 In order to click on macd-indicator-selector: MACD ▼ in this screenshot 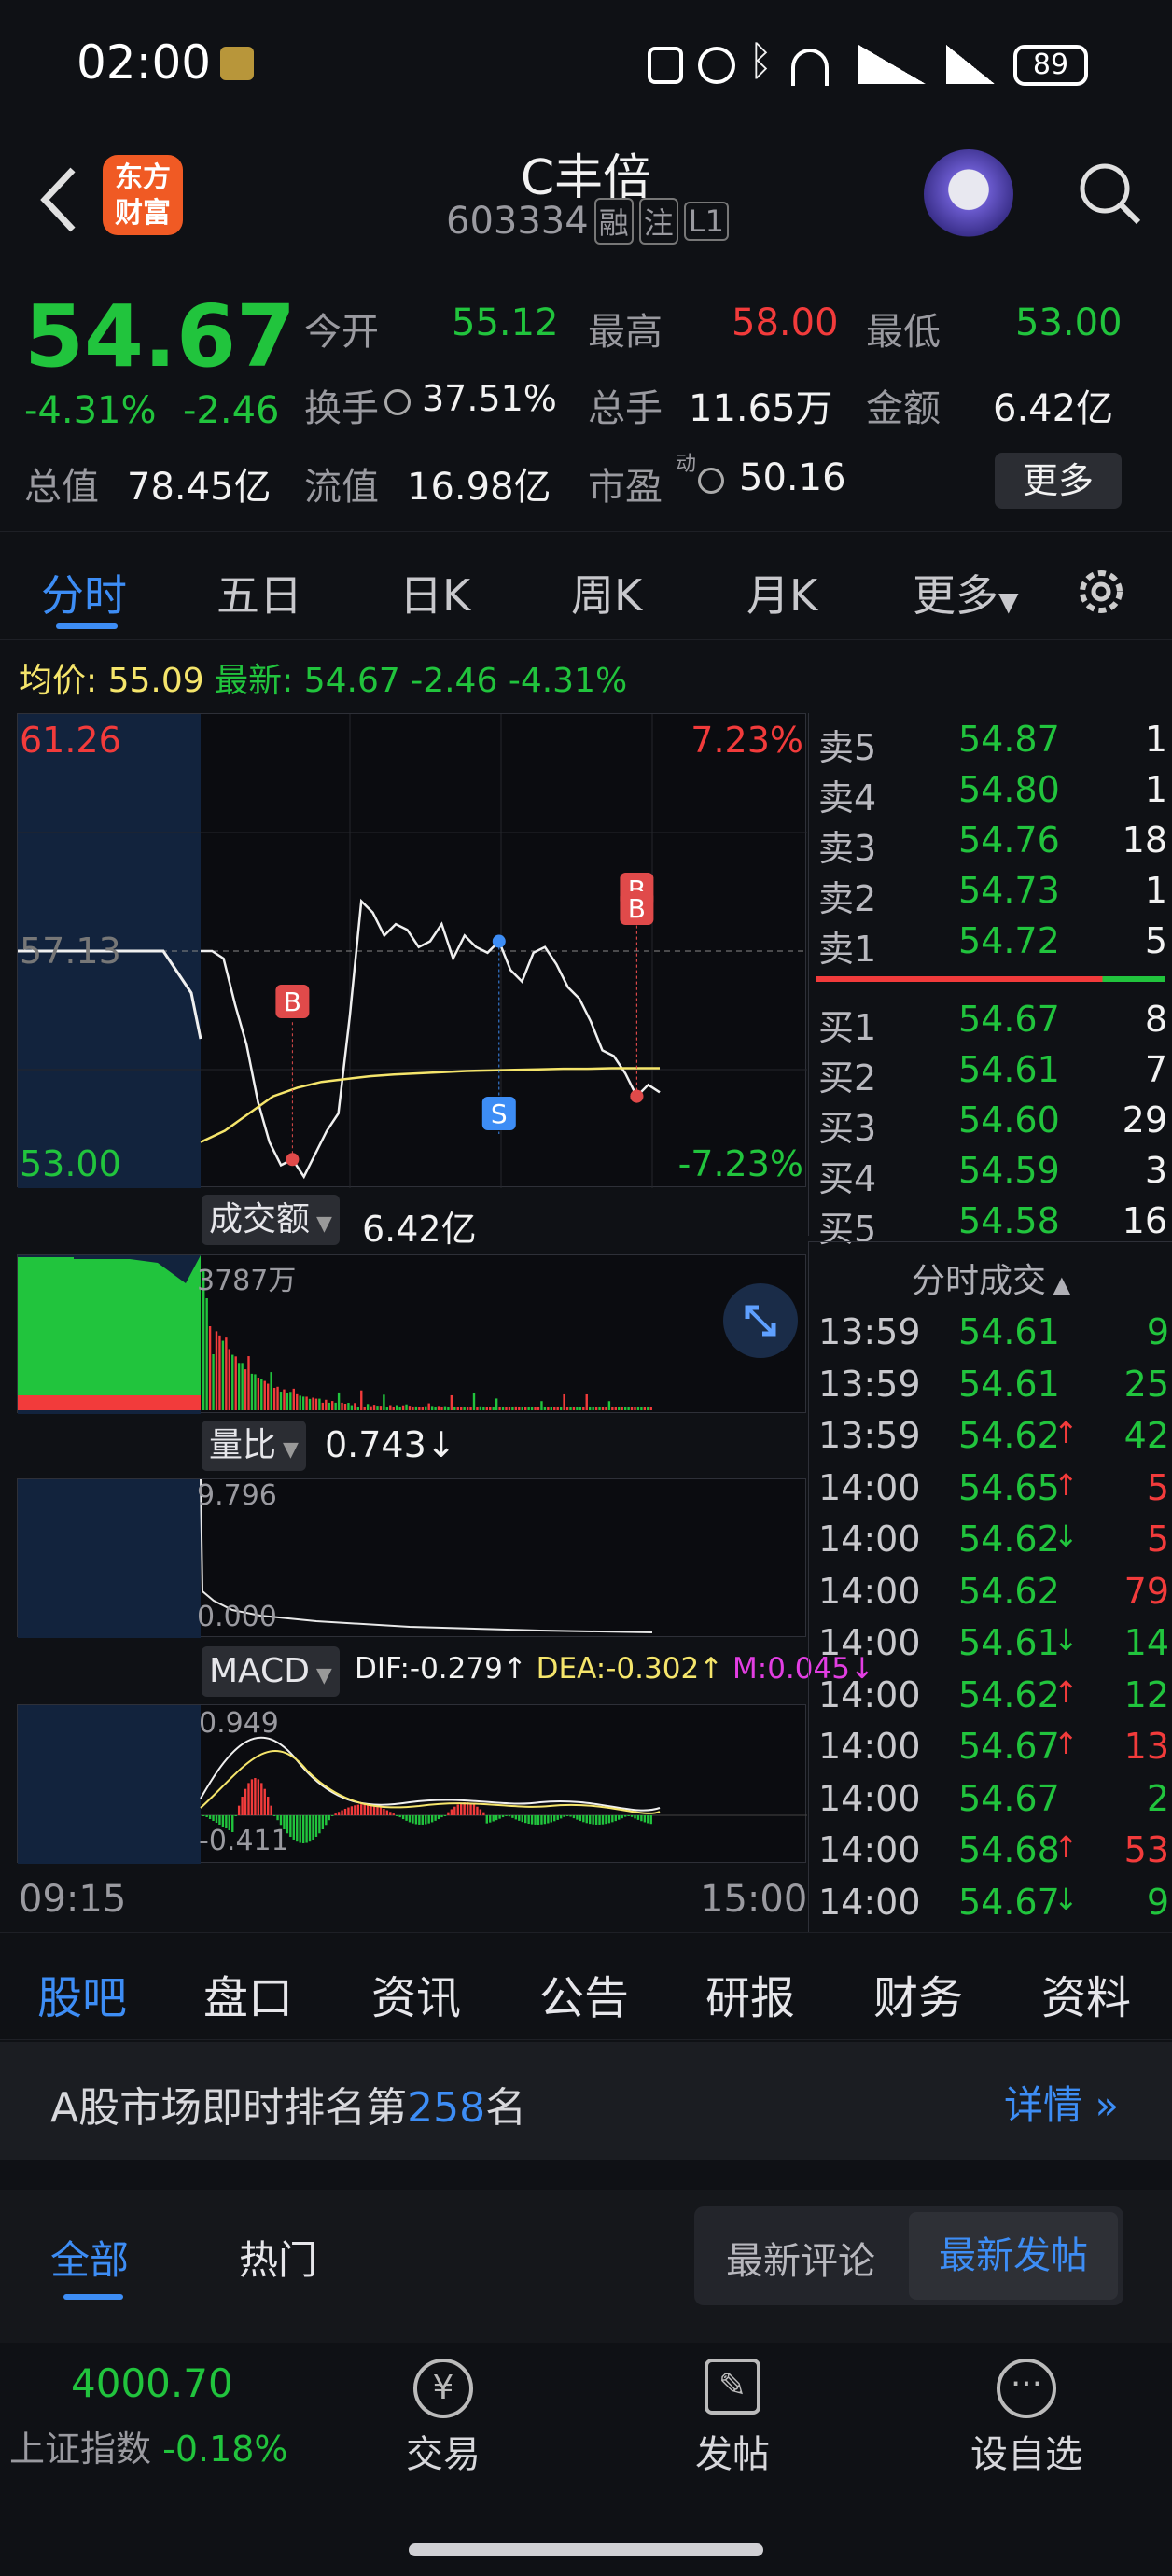, I will do `click(271, 1671)`.